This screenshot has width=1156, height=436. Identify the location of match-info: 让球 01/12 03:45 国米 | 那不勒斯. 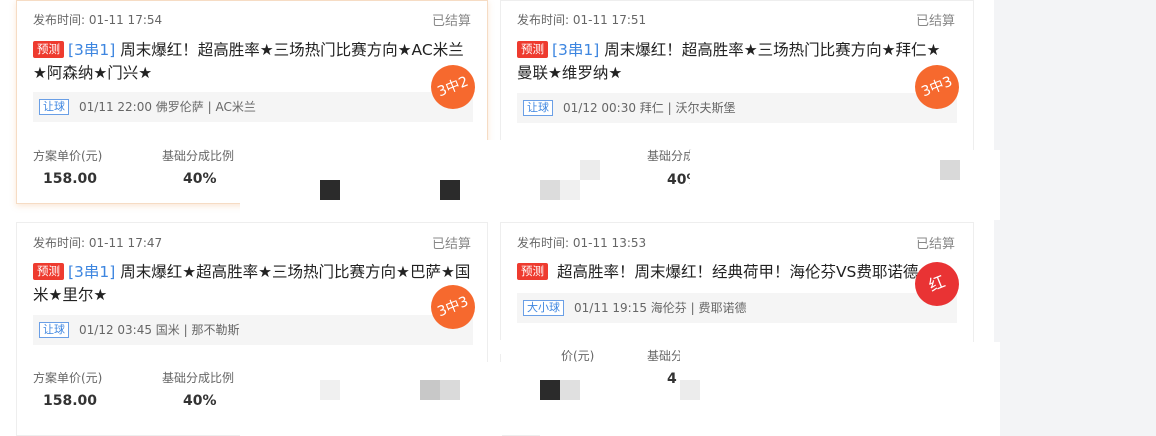
(253, 330).